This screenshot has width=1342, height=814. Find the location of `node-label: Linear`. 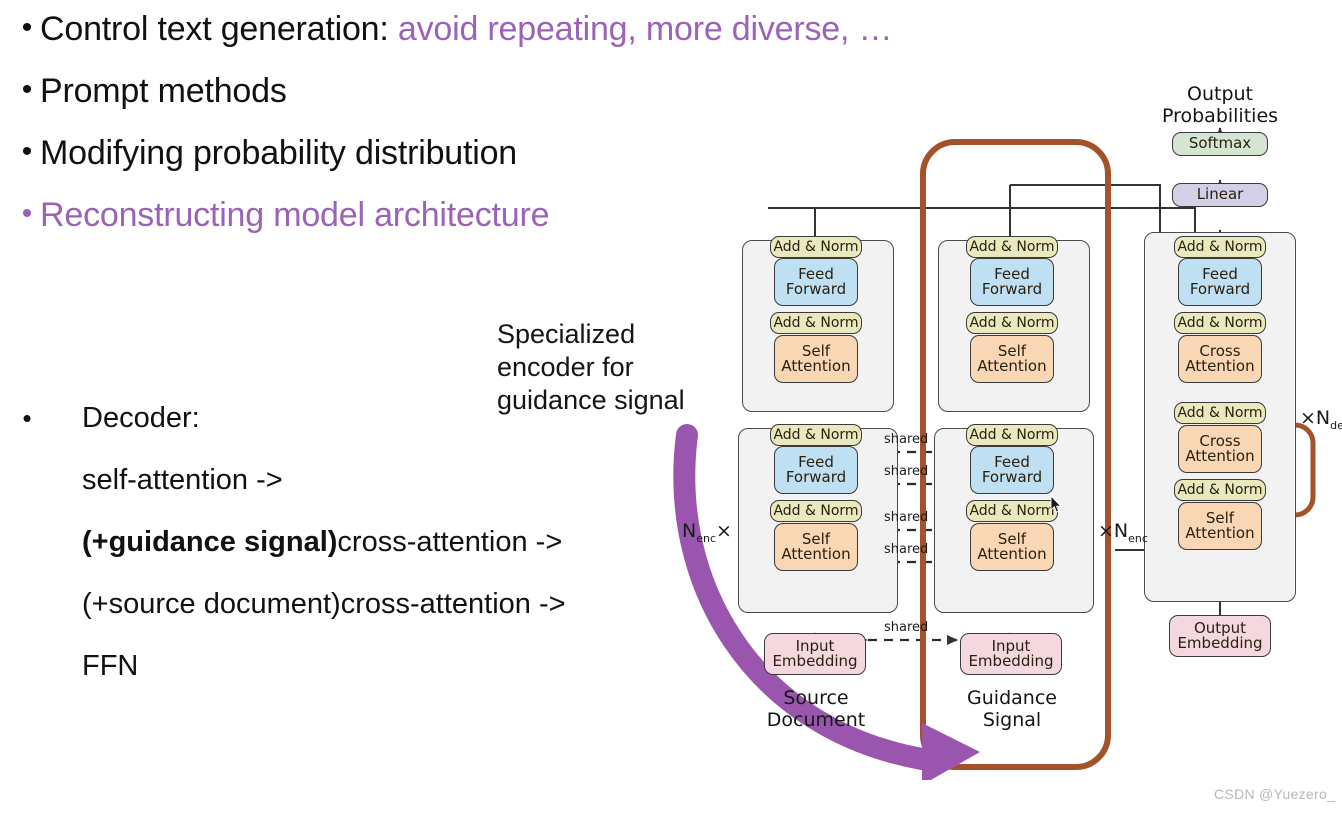

node-label: Linear is located at coordinates (1220, 194).